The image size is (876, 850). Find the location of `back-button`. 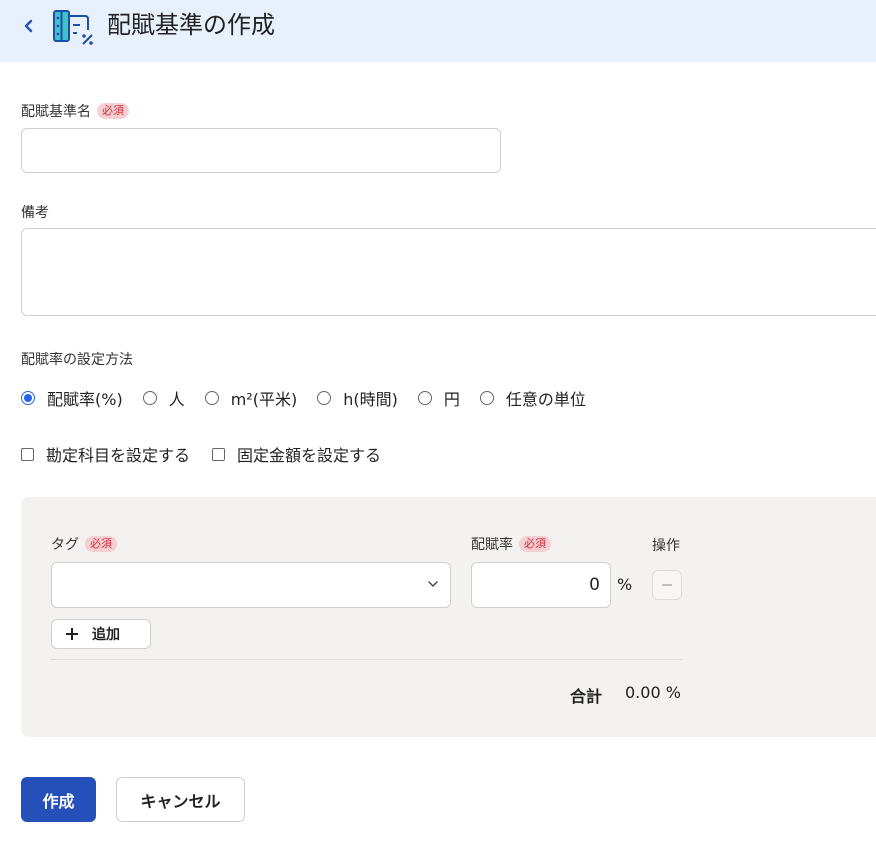

back-button is located at coordinates (29, 26).